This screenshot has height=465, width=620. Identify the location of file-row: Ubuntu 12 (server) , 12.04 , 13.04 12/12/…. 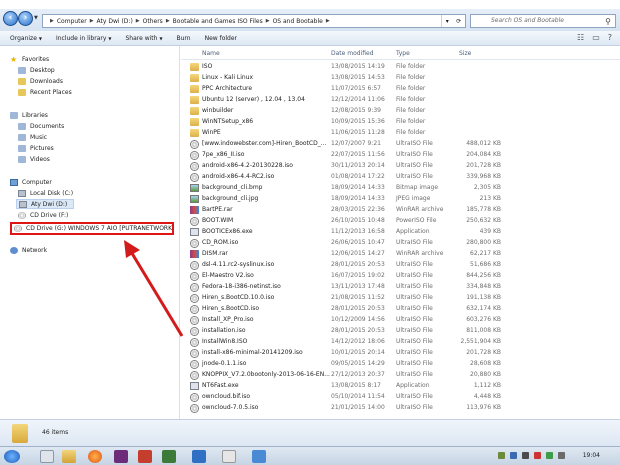
(400, 100).